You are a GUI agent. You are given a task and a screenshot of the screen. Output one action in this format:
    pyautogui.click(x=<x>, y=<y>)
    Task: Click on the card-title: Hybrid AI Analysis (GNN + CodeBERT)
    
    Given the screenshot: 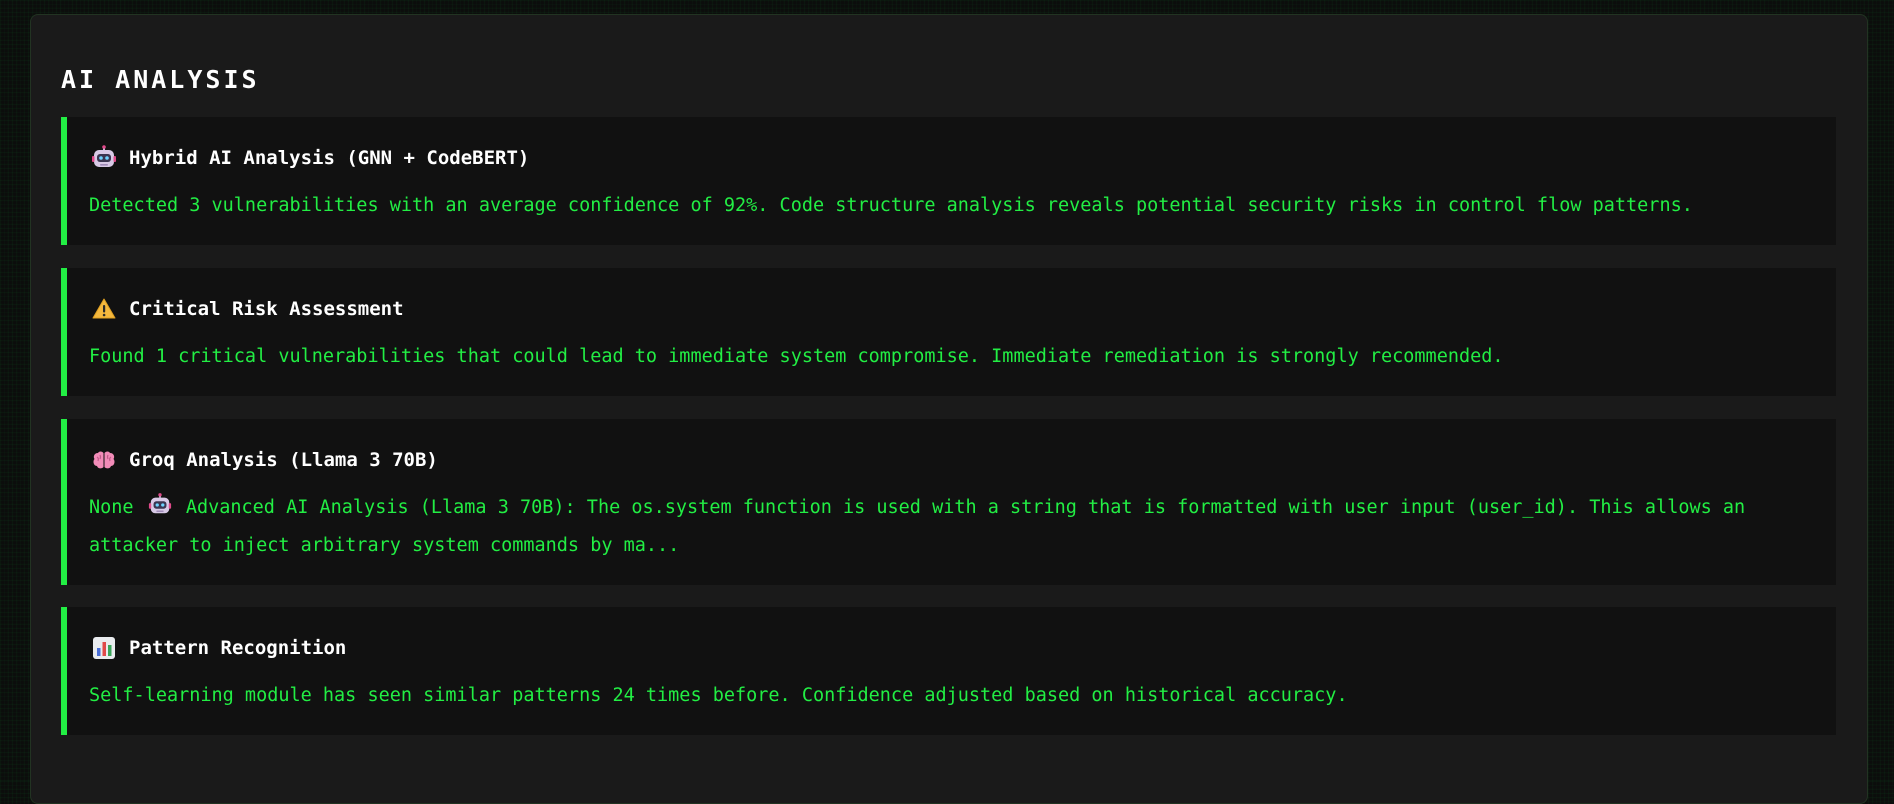 What is the action you would take?
    pyautogui.click(x=329, y=158)
    